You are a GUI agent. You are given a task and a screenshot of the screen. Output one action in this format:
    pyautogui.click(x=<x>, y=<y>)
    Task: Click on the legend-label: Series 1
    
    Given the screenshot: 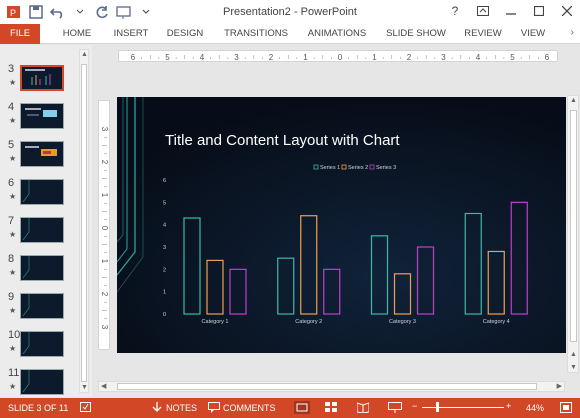 What is the action you would take?
    pyautogui.click(x=330, y=168)
    